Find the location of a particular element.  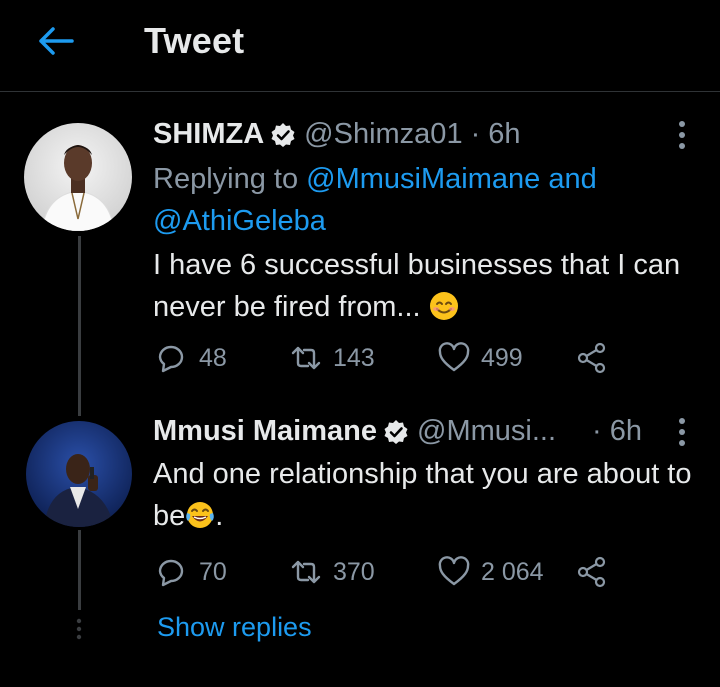

retweet-button: 370 is located at coordinates (332, 572).